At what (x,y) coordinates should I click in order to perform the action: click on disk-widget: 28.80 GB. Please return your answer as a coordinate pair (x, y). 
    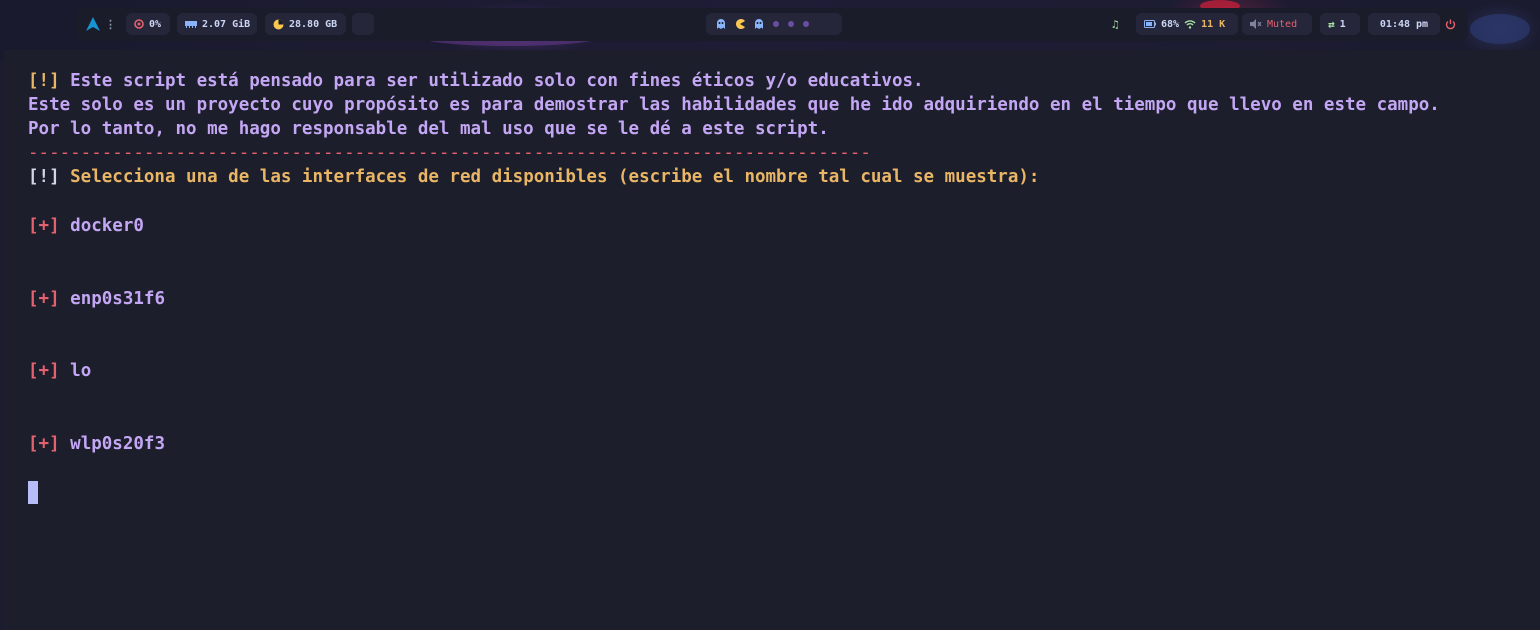
    Looking at the image, I should click on (305, 24).